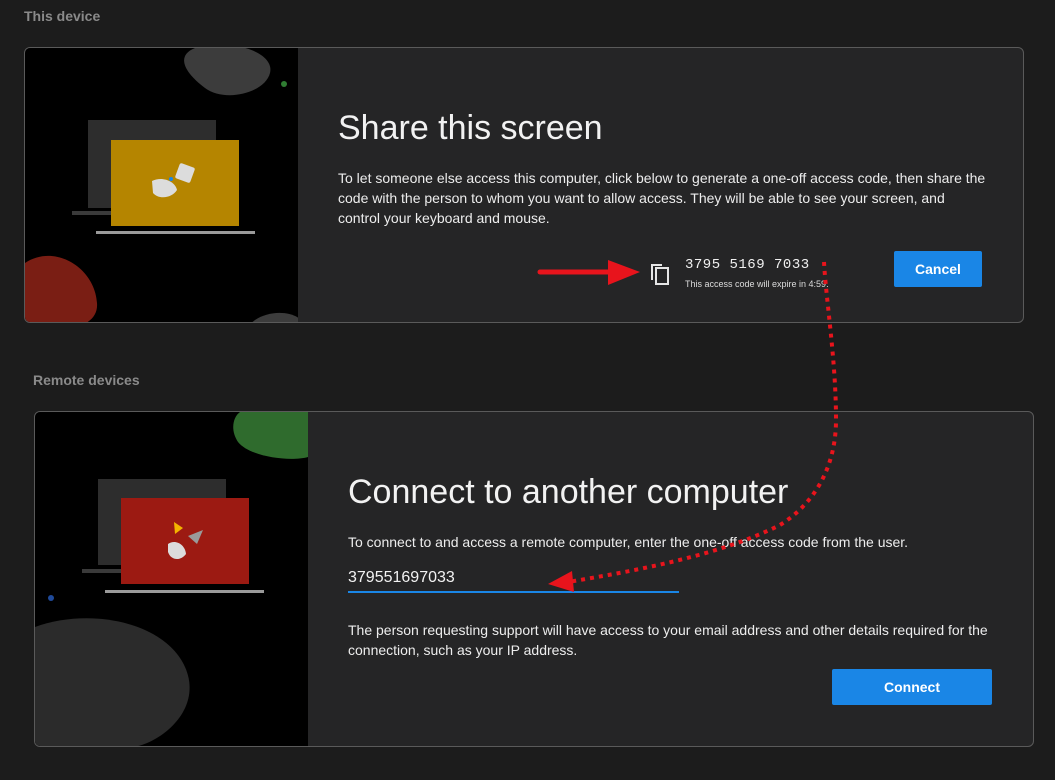 The height and width of the screenshot is (780, 1055). What do you see at coordinates (568, 492) in the screenshot?
I see `connect-computer-title: Connect to another computer` at bounding box center [568, 492].